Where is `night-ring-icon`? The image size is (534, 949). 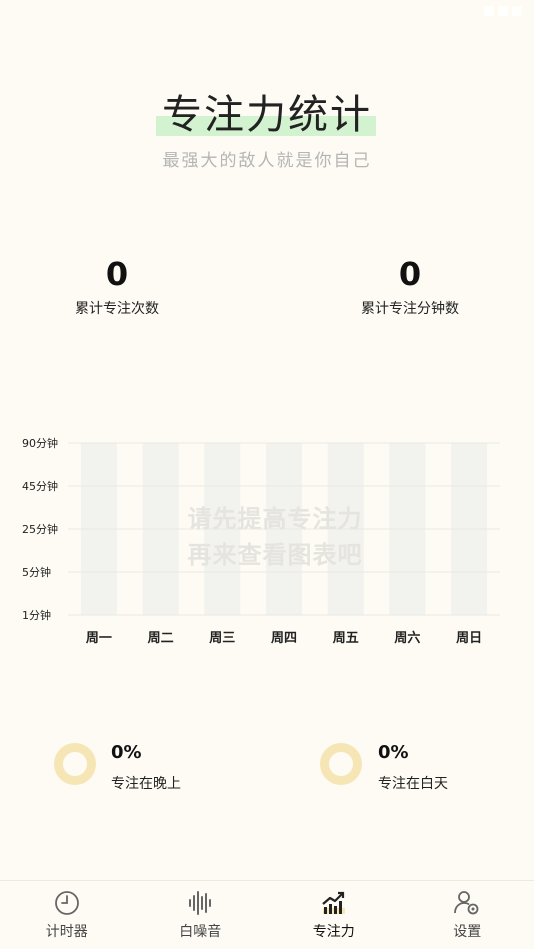 night-ring-icon is located at coordinates (75, 764).